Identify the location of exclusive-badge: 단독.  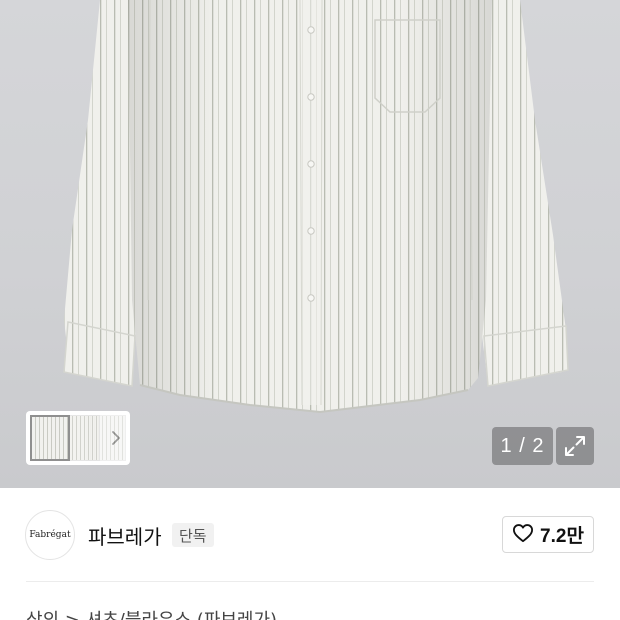
(193, 535).